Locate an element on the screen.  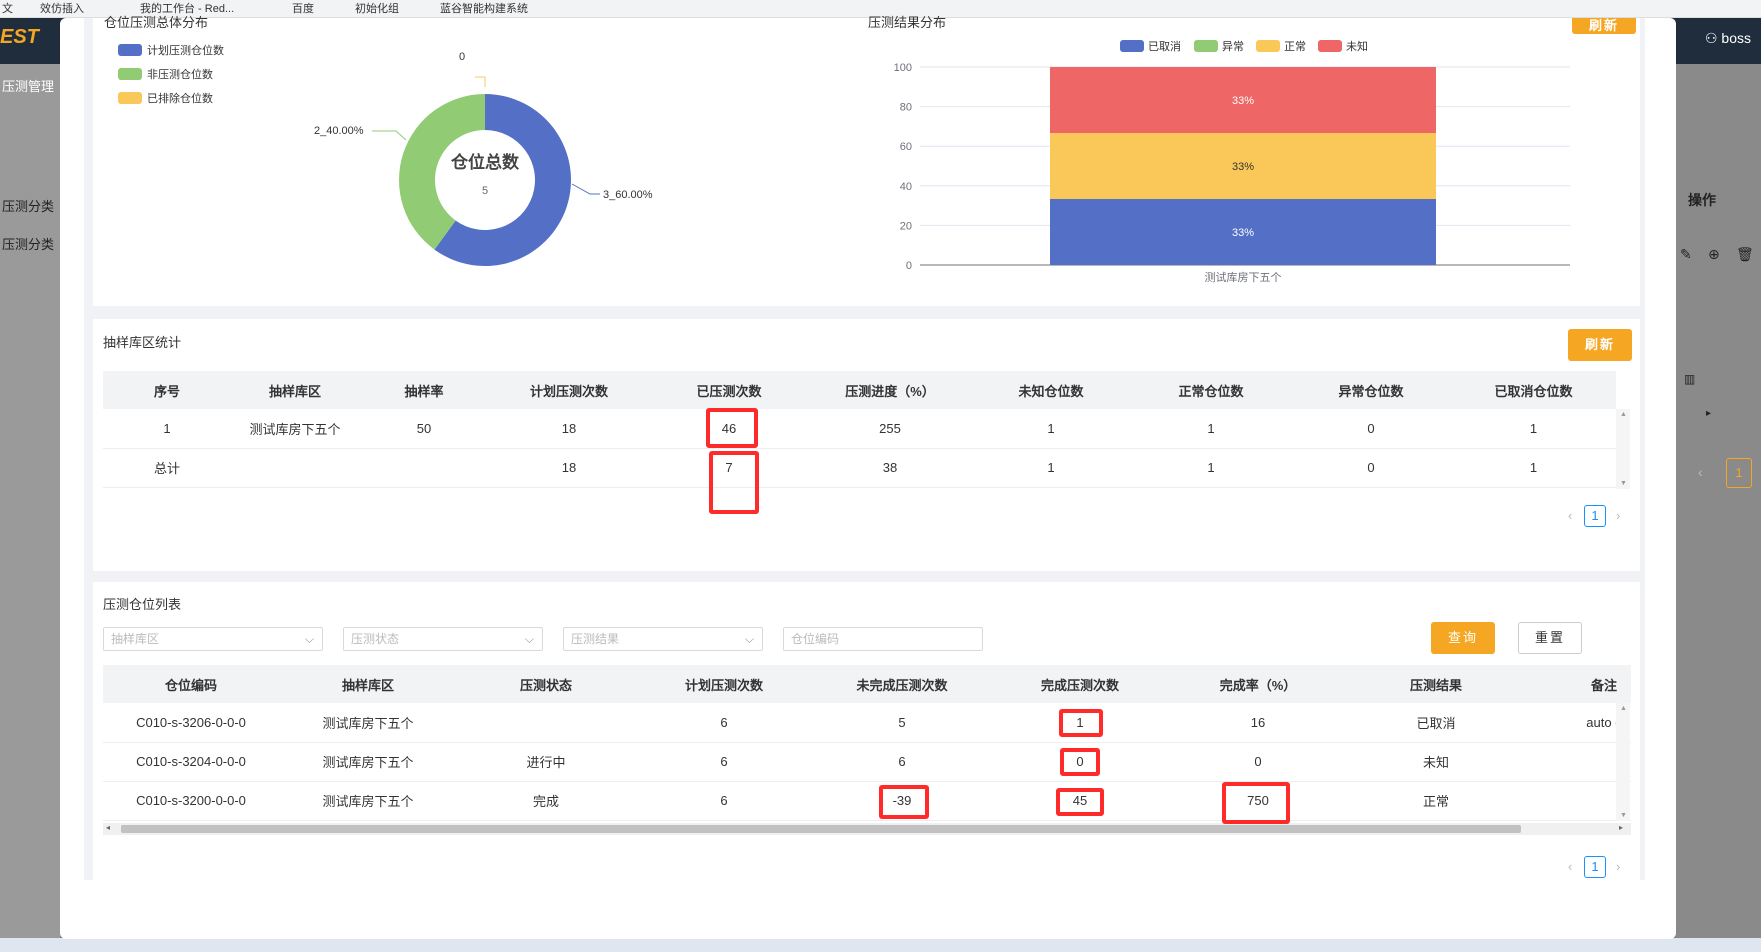
code-input: 仓位编码 is located at coordinates (883, 639).